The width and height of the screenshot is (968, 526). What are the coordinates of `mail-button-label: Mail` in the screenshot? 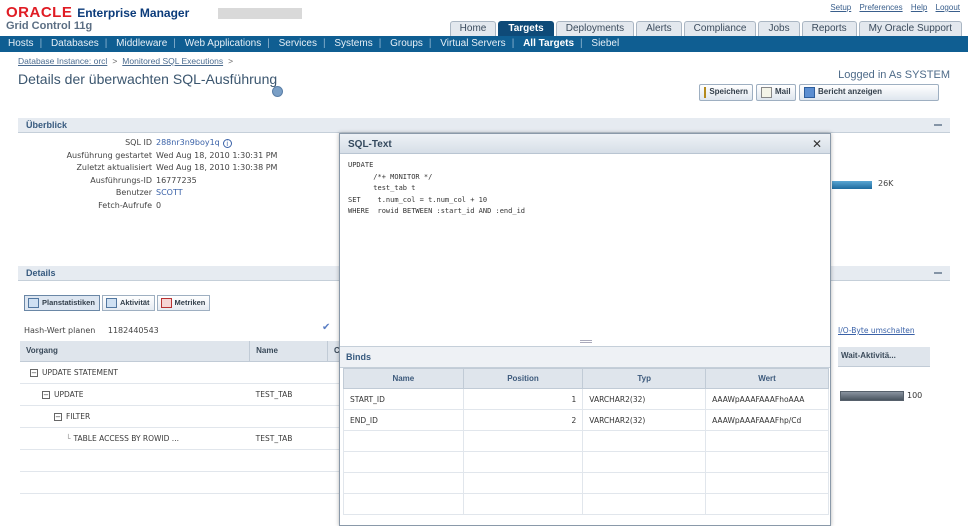 It's located at (783, 91).